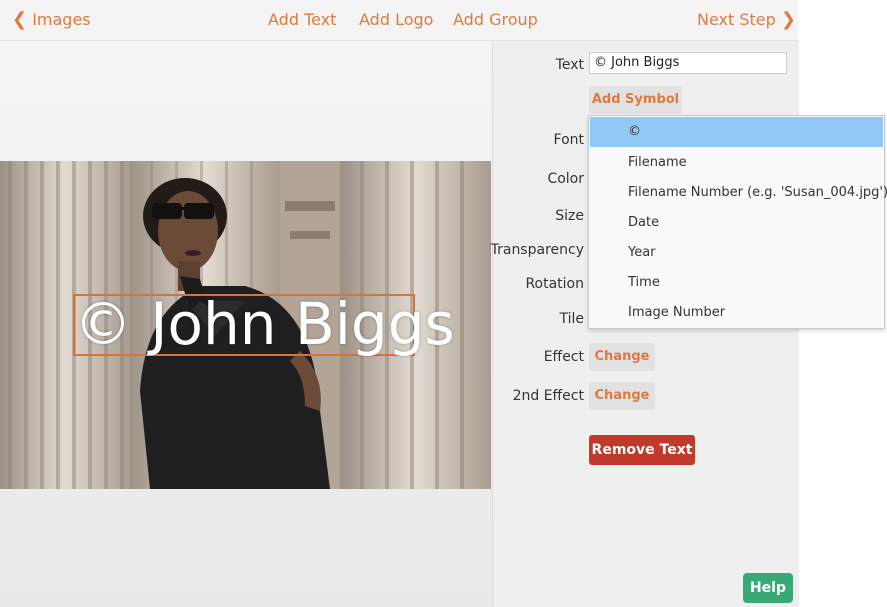 Image resolution: width=887 pixels, height=607 pixels. I want to click on add-logo-link: Add Logo, so click(396, 20).